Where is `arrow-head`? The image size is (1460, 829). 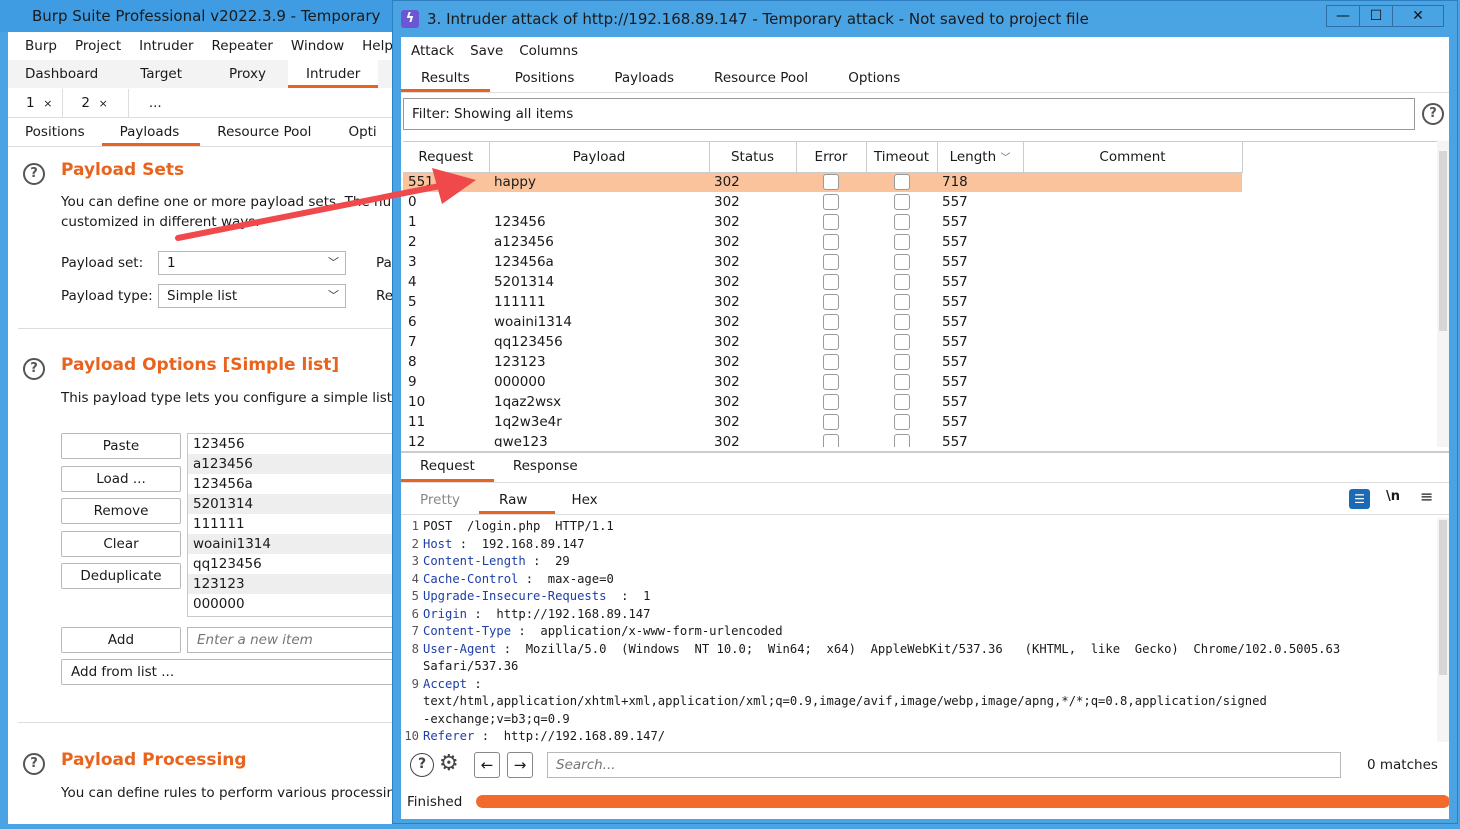 arrow-head is located at coordinates (454, 186).